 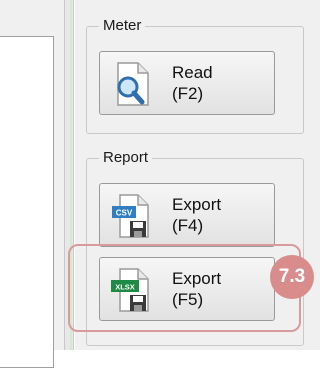 I want to click on export-csv-line1: Export, so click(x=197, y=204).